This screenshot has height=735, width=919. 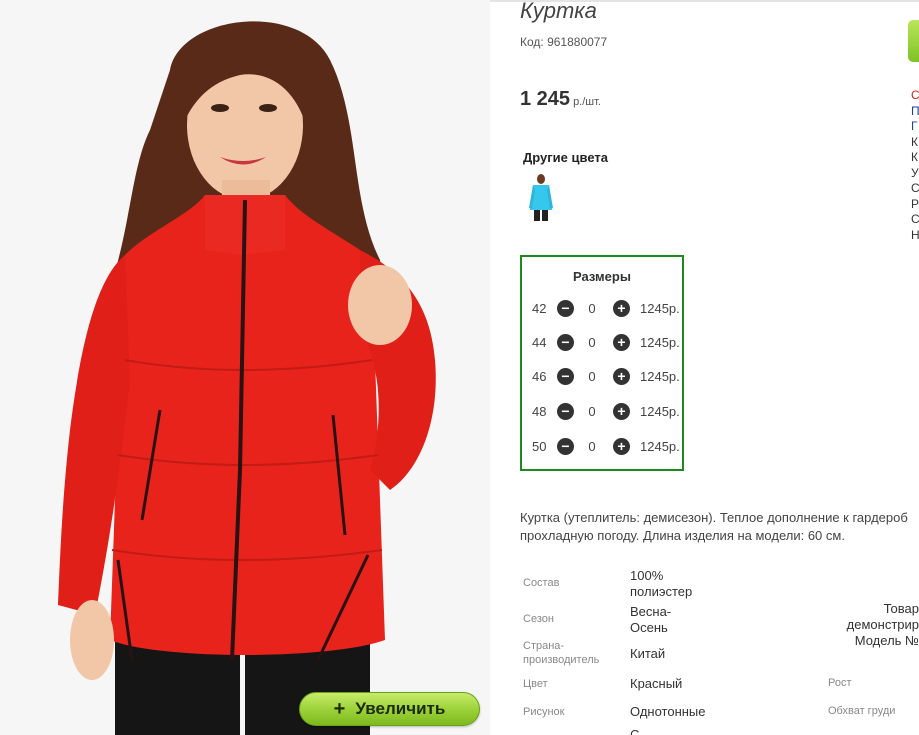 I want to click on side-link: Р, so click(x=915, y=205).